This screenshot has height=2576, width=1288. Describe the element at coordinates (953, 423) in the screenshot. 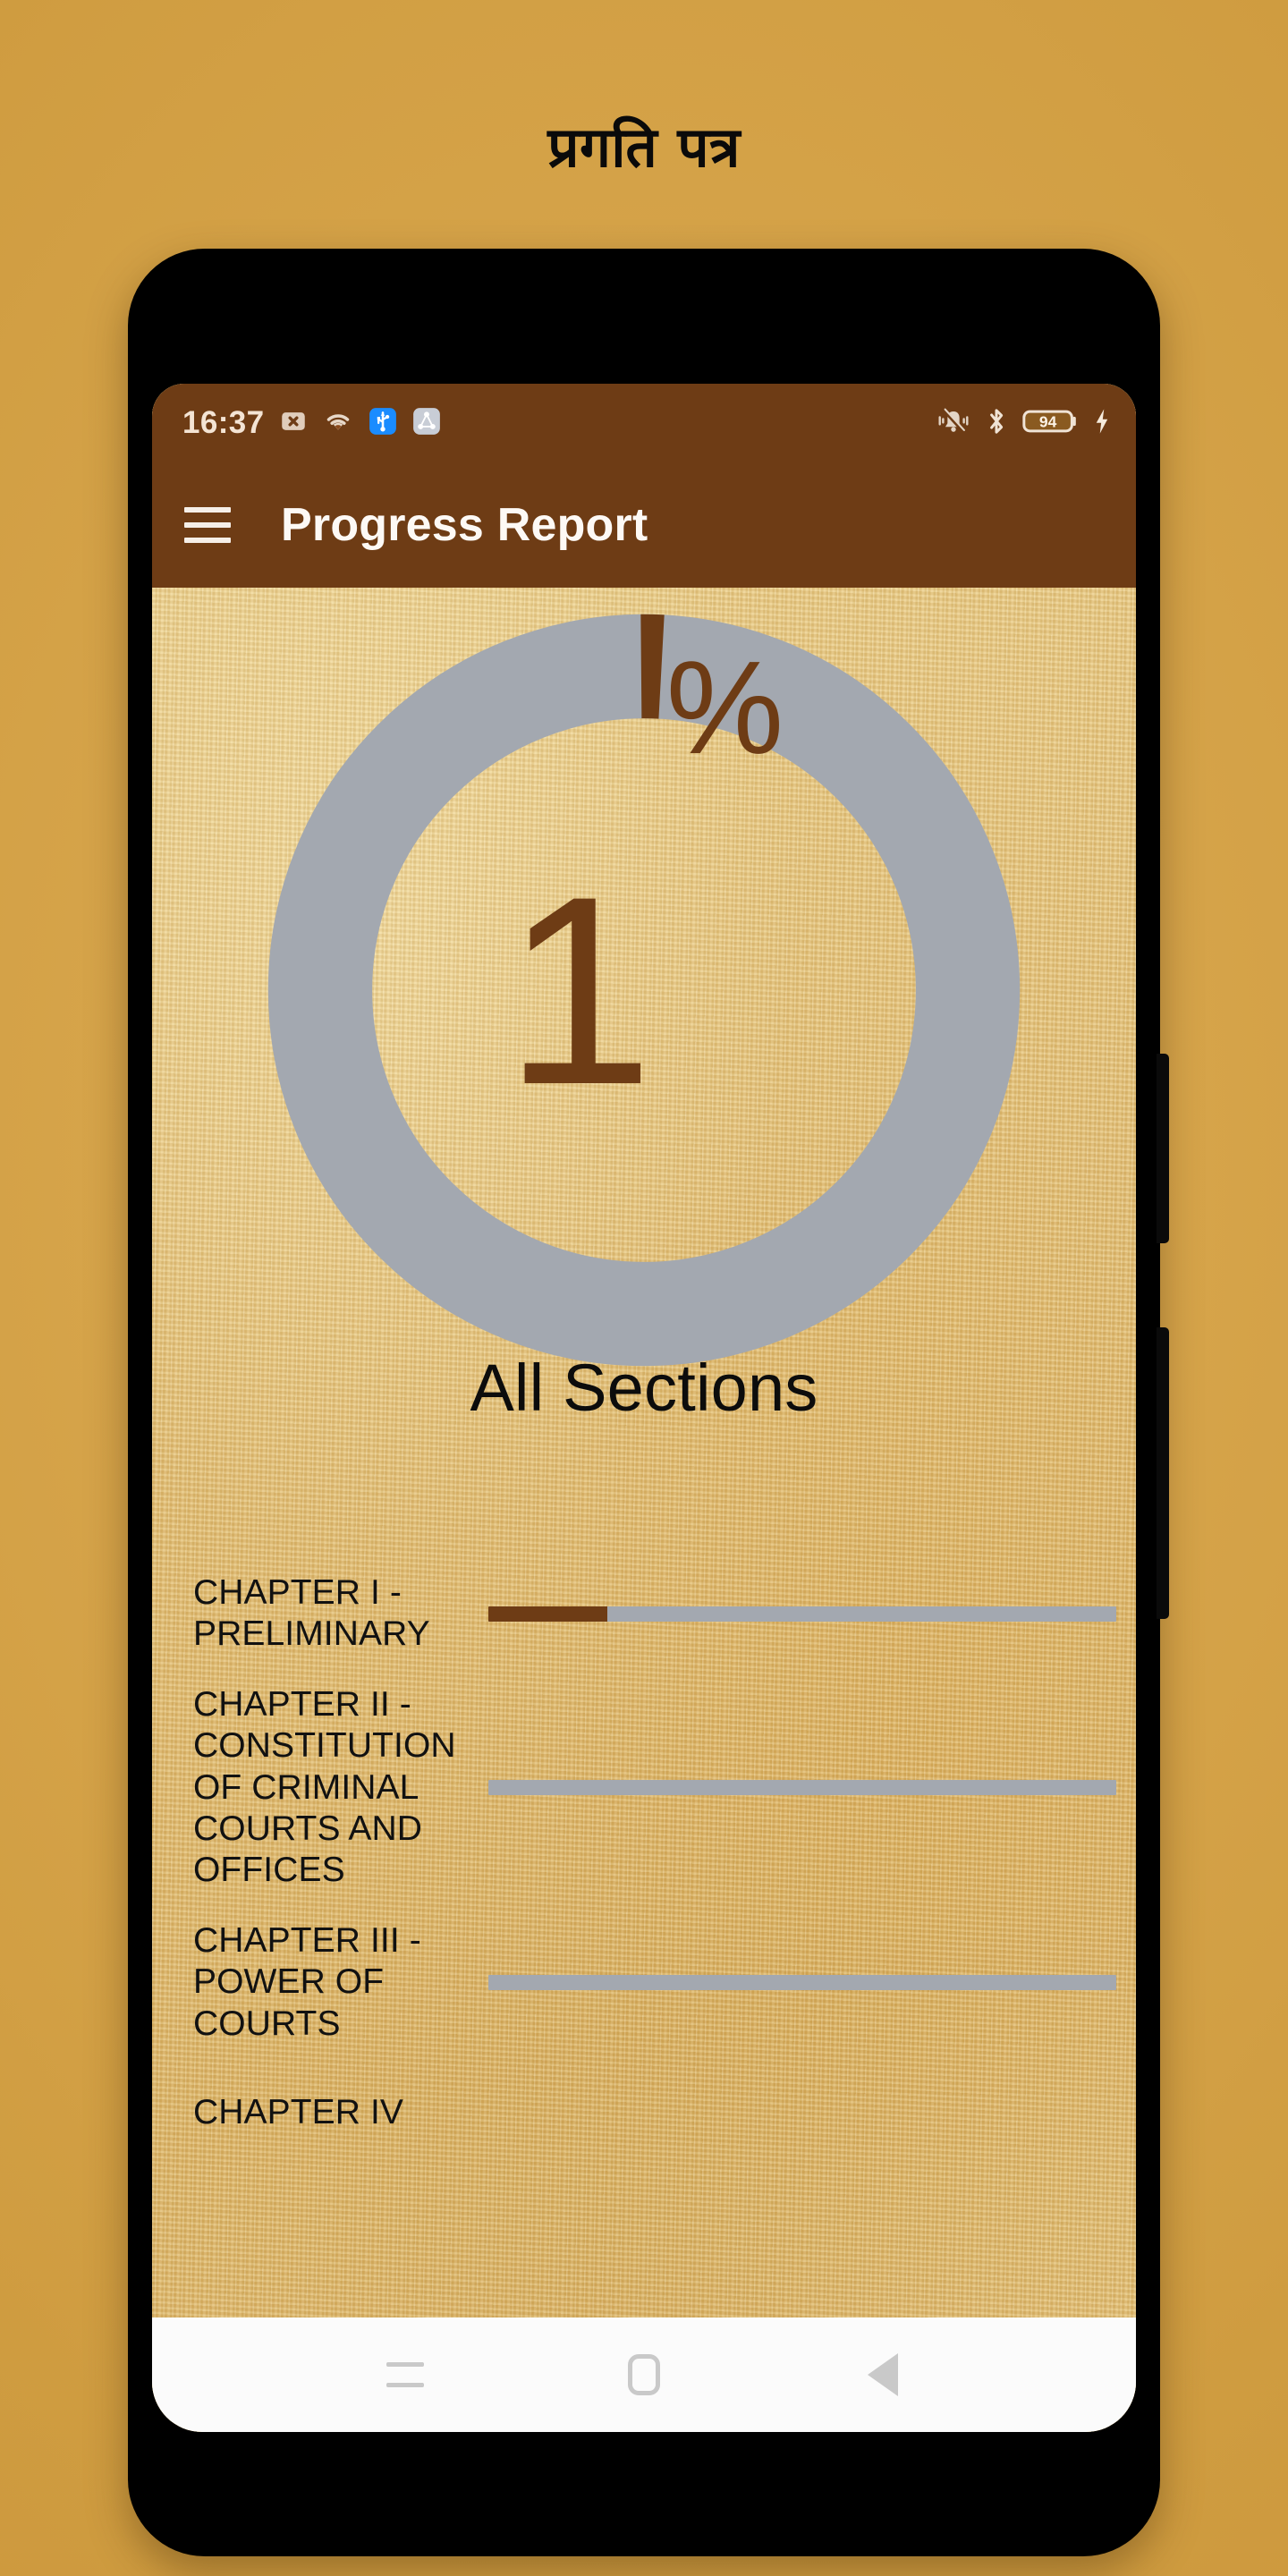

I see `vibrate-off-icon` at that location.